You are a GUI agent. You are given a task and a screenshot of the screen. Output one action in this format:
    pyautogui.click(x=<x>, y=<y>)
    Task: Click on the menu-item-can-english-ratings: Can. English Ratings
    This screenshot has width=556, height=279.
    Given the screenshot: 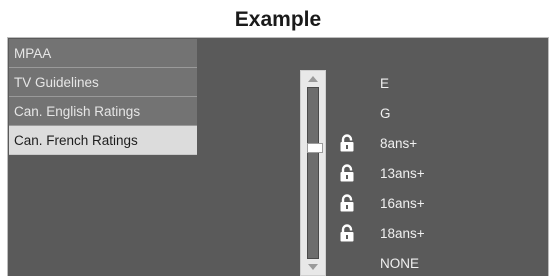 What is the action you would take?
    pyautogui.click(x=103, y=111)
    